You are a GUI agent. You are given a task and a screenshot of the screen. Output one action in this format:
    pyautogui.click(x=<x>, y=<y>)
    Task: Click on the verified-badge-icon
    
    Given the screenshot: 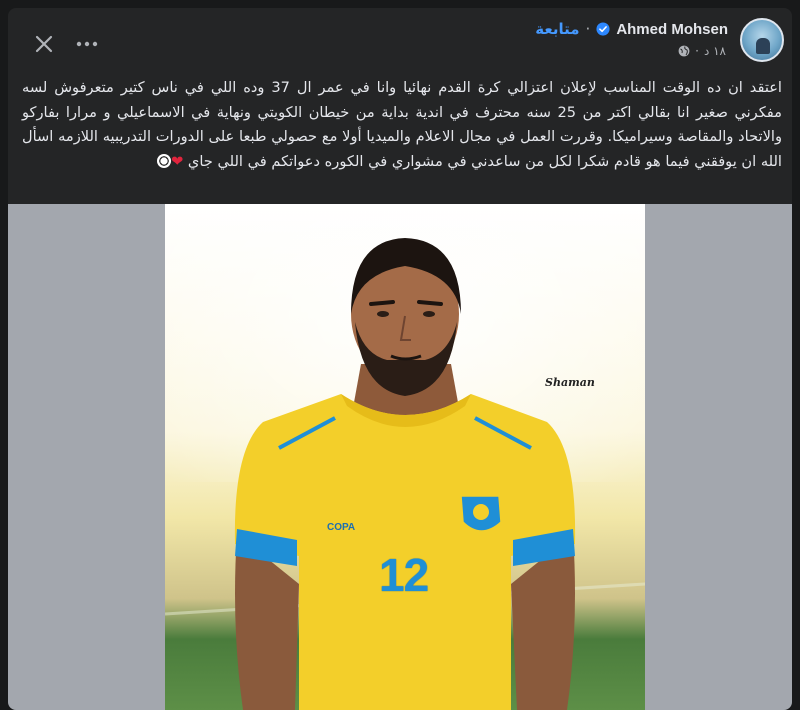 What is the action you would take?
    pyautogui.click(x=603, y=29)
    